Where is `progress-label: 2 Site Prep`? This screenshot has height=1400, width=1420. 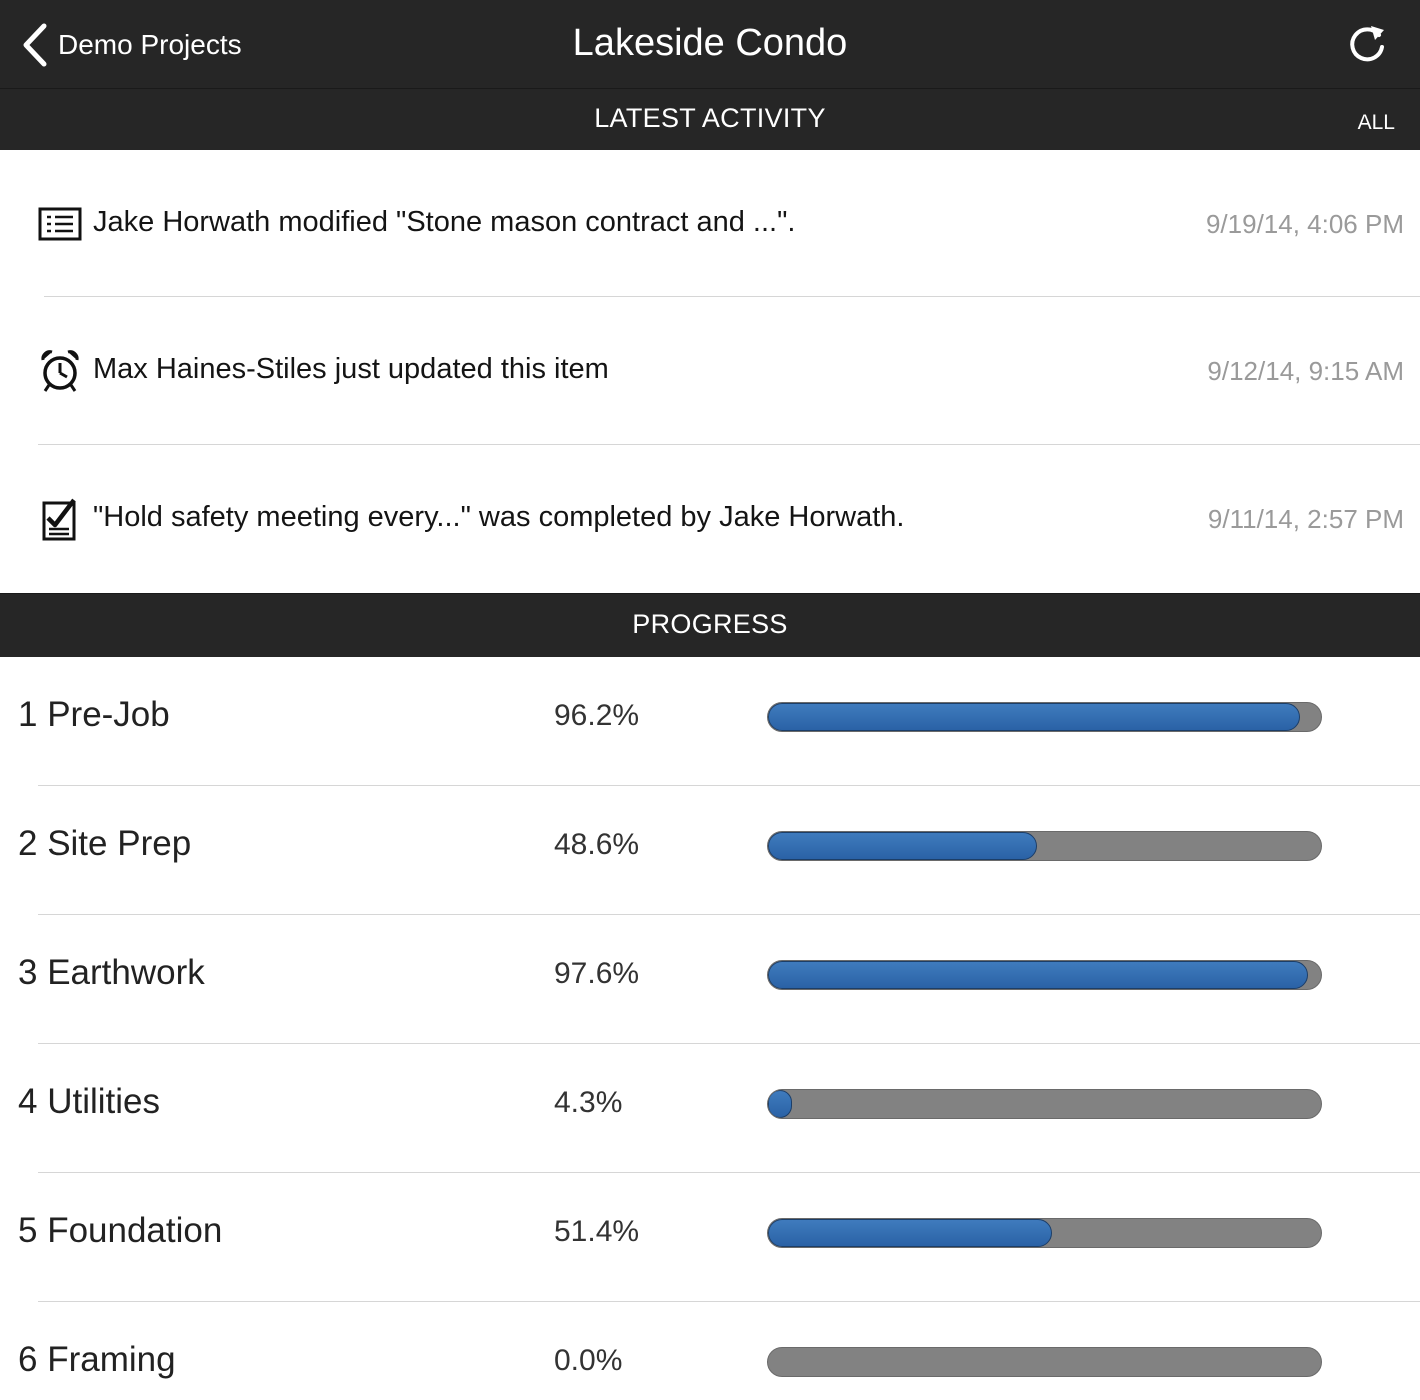
progress-label: 2 Site Prep is located at coordinates (105, 843).